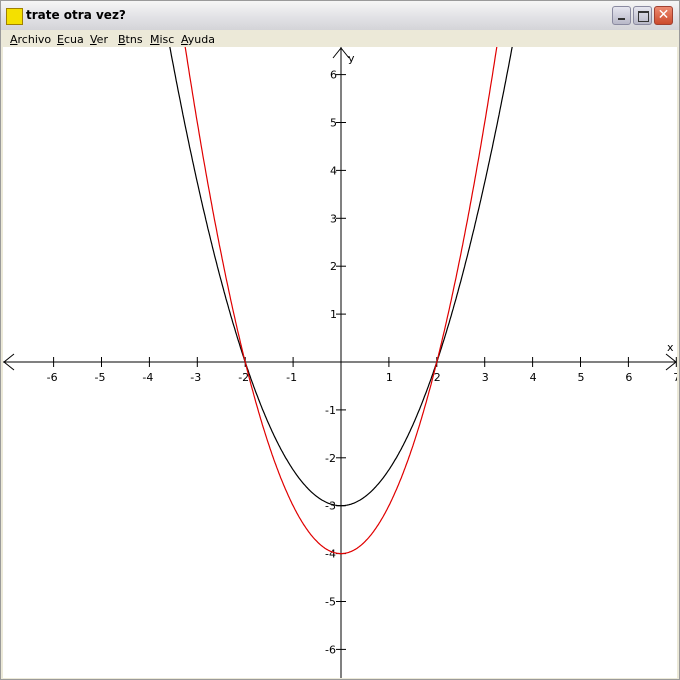 The width and height of the screenshot is (680, 680). I want to click on y-tick-label: 6, so click(333, 75).